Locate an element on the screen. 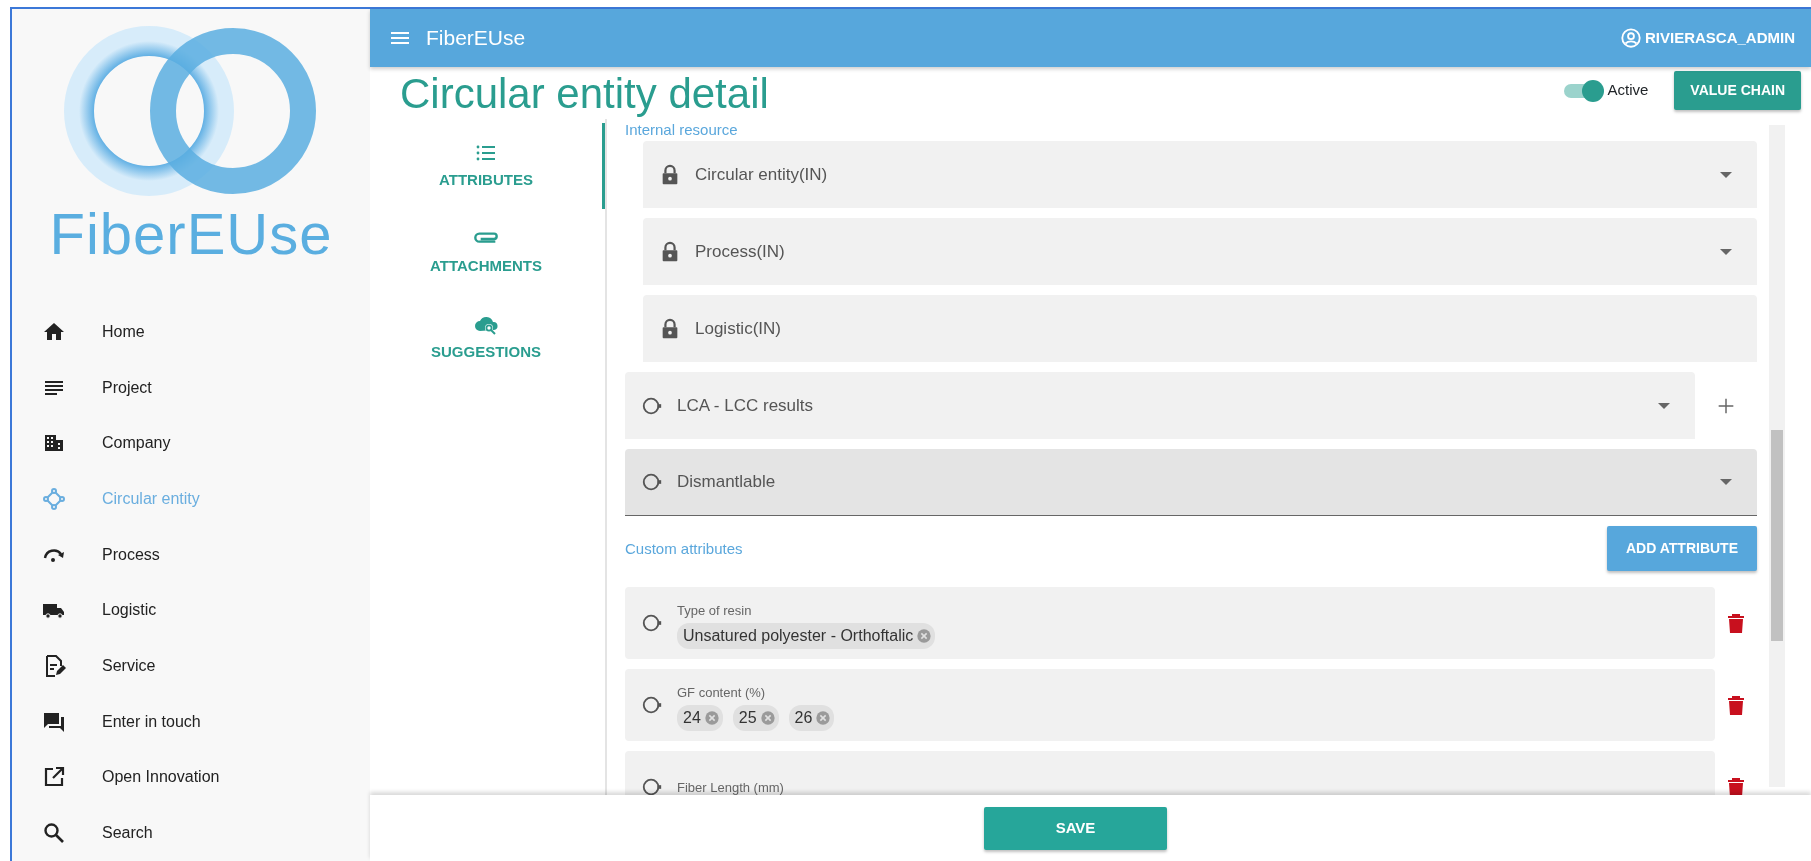 This screenshot has height=861, width=1811. value-chip: 26 is located at coordinates (811, 718).